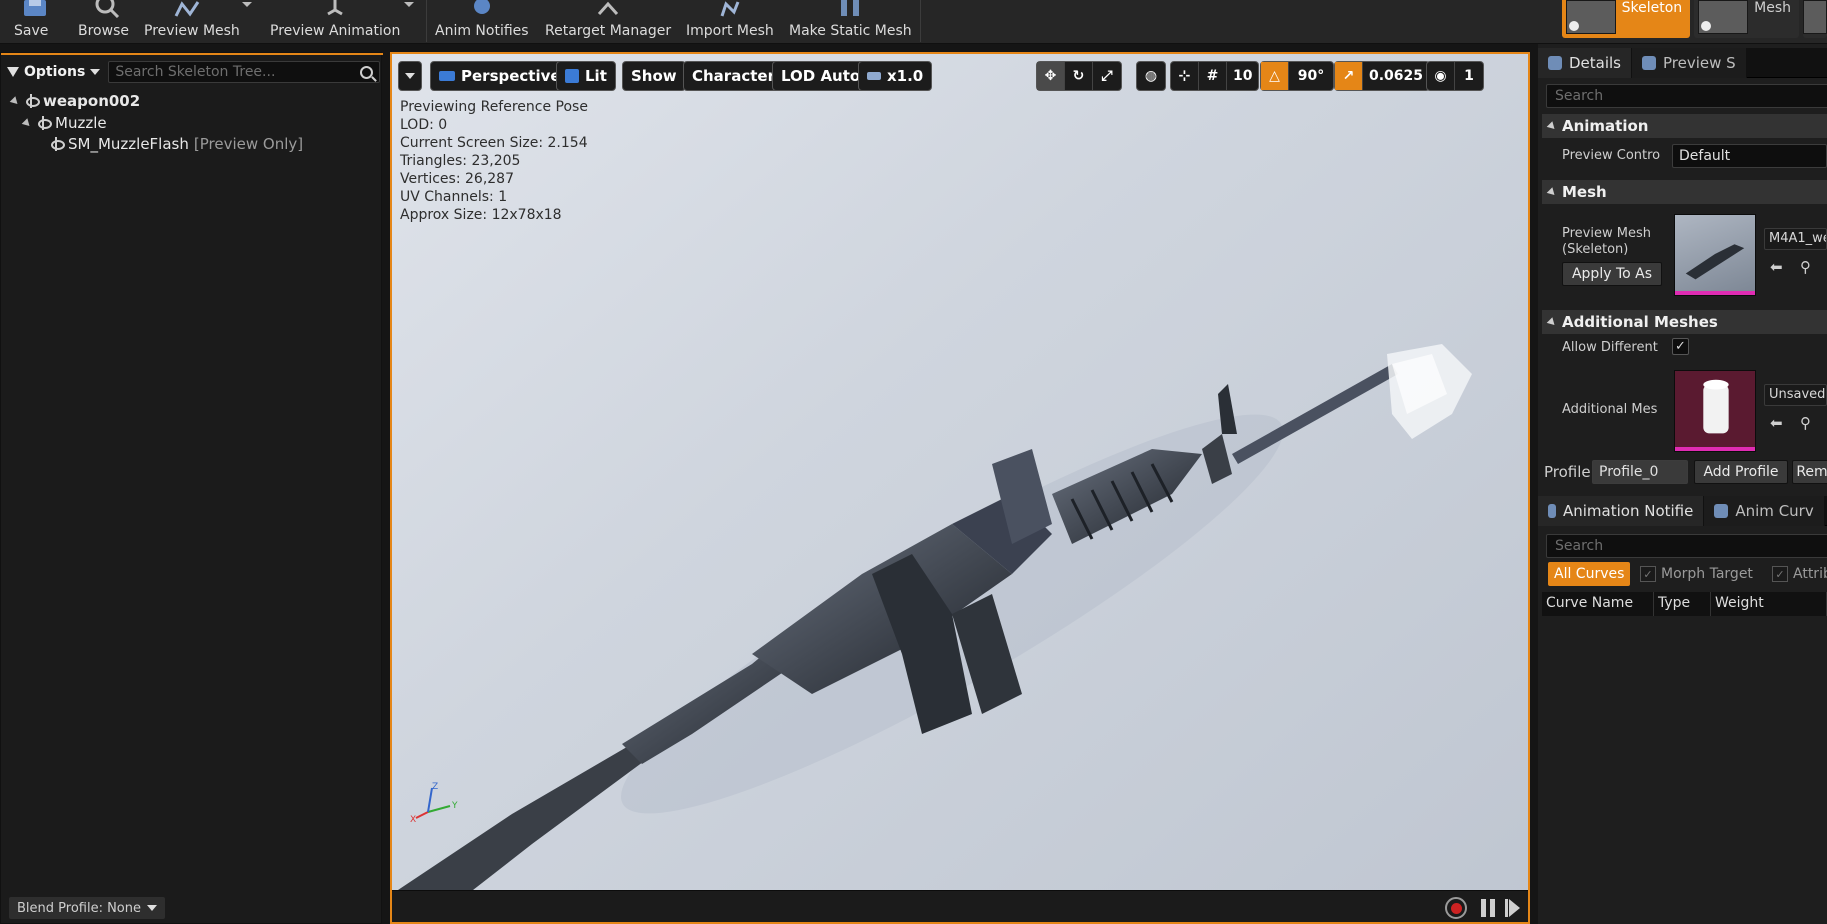  Describe the element at coordinates (31, 21) in the screenshot. I see `save-button: Save` at that location.